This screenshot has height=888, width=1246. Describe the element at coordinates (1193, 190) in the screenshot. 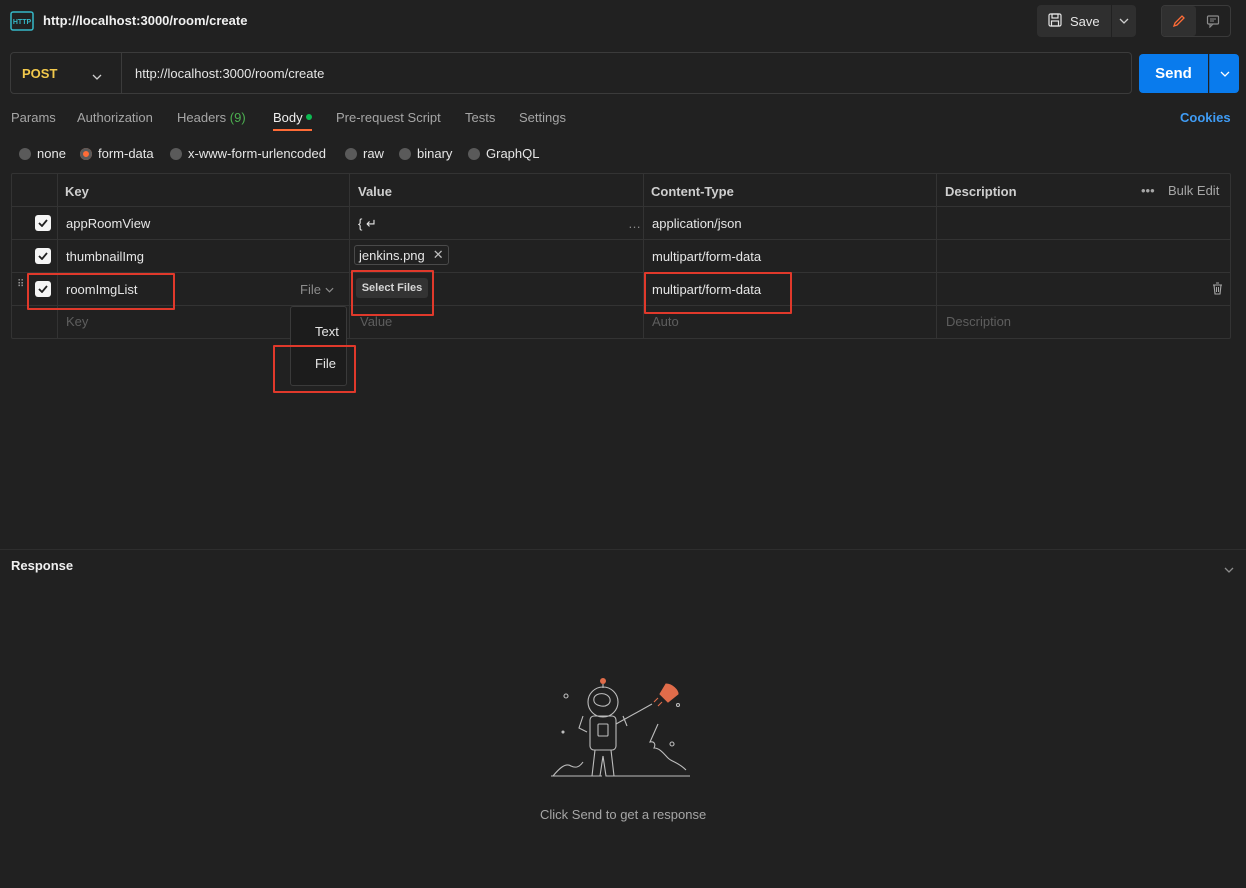

I see `bulk-edit-link: Bulk Edit` at that location.